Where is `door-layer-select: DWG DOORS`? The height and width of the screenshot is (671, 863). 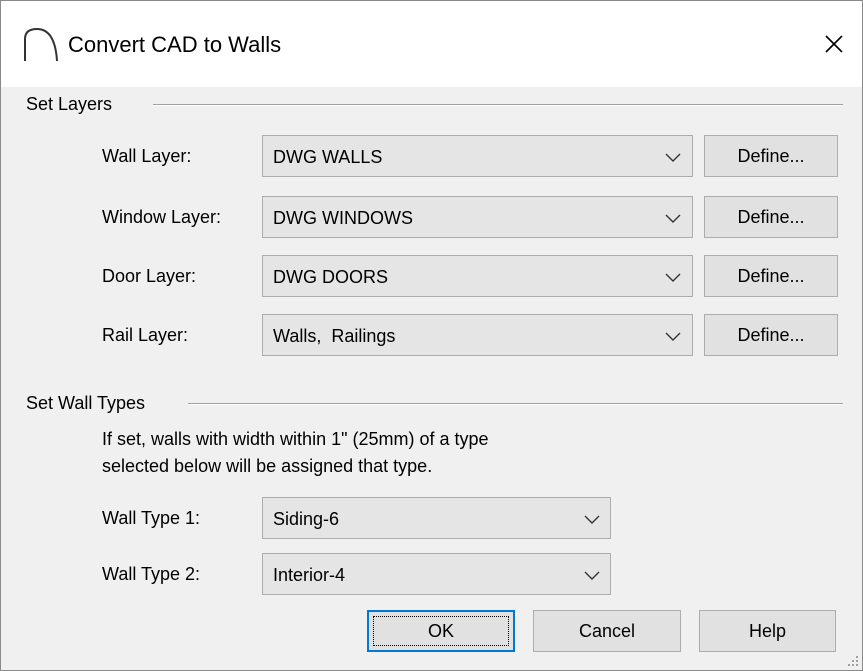
door-layer-select: DWG DOORS is located at coordinates (477, 276).